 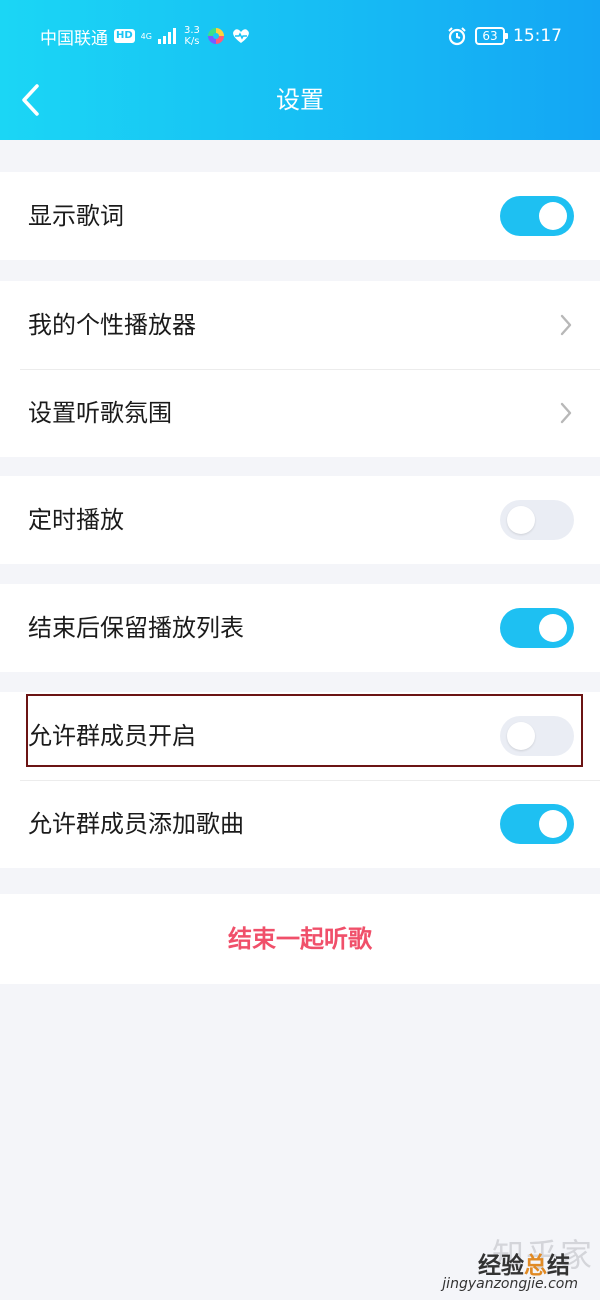 What do you see at coordinates (136, 824) in the screenshot?
I see `allow-members-add-songs-label: 允许群成员添加歌曲` at bounding box center [136, 824].